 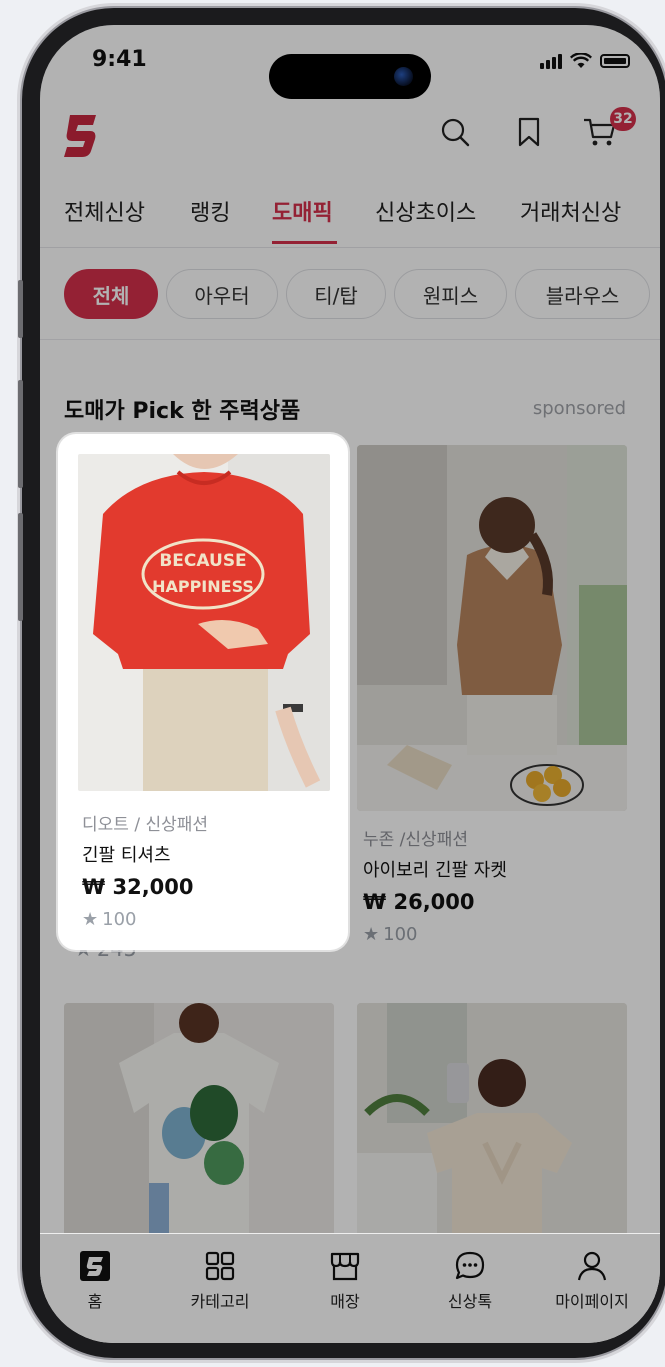 What do you see at coordinates (623, 119) in the screenshot?
I see `cart-count-badge: 32` at bounding box center [623, 119].